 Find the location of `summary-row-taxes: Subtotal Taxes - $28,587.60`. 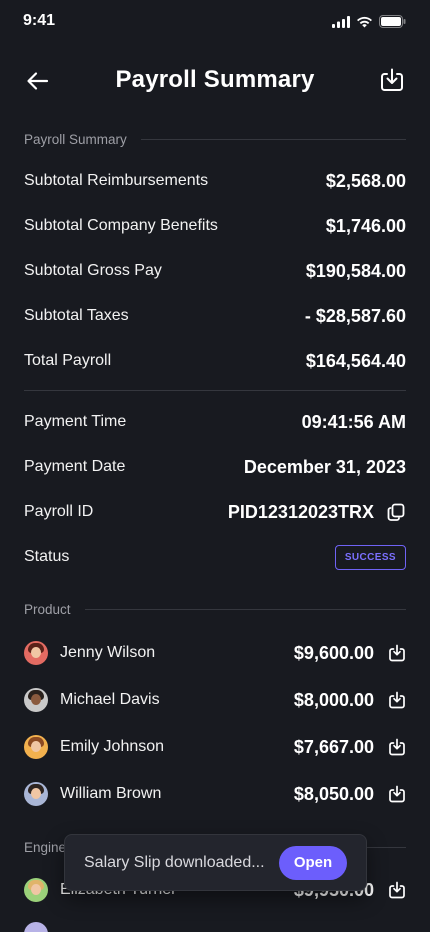

summary-row-taxes: Subtotal Taxes - $28,587.60 is located at coordinates (215, 316).